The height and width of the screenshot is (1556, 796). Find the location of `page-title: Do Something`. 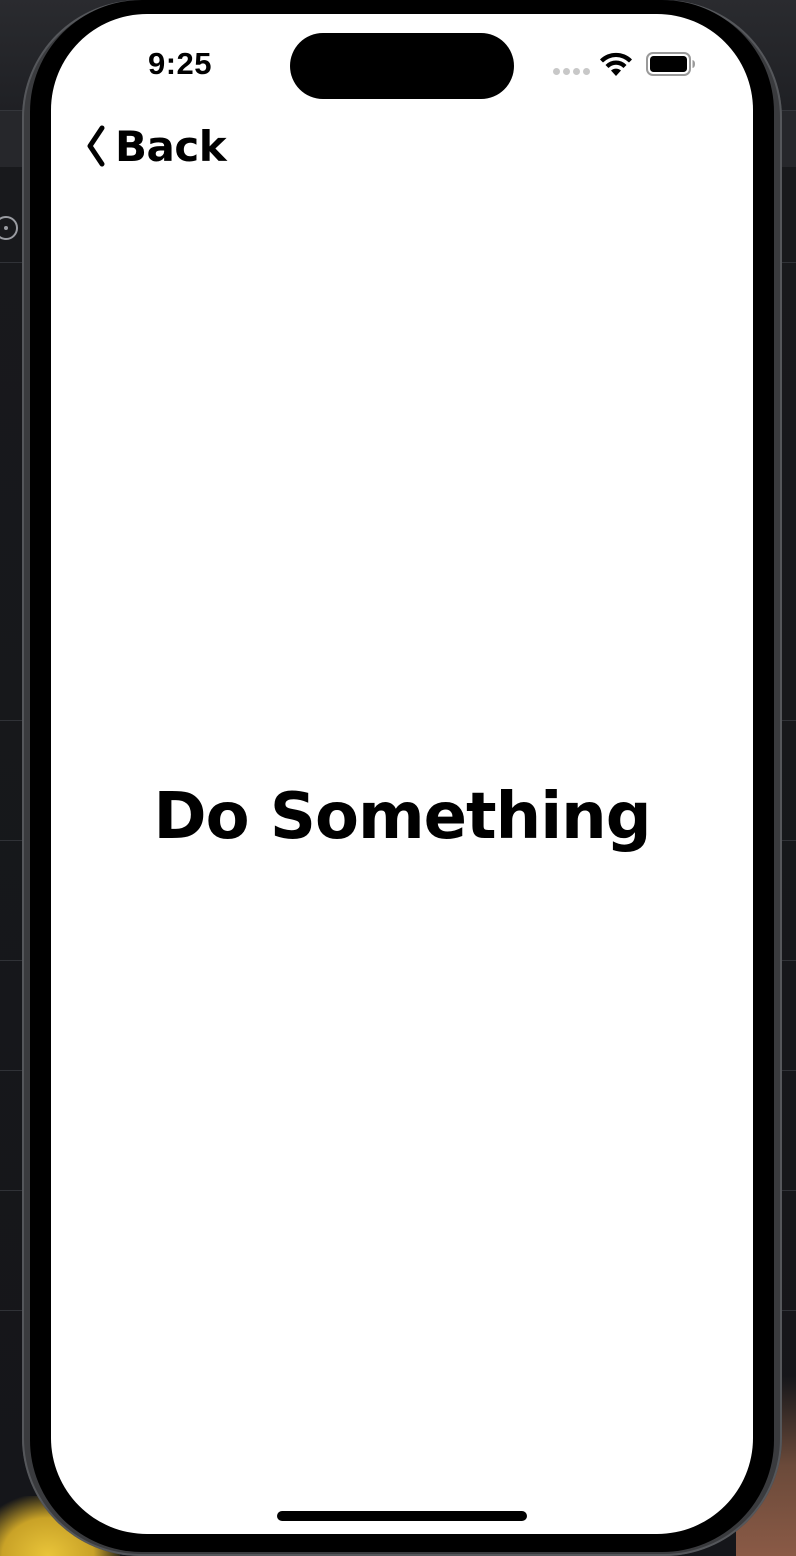

page-title: Do Something is located at coordinates (402, 817).